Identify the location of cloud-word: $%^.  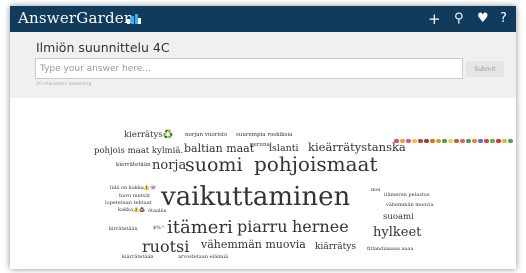
(159, 228).